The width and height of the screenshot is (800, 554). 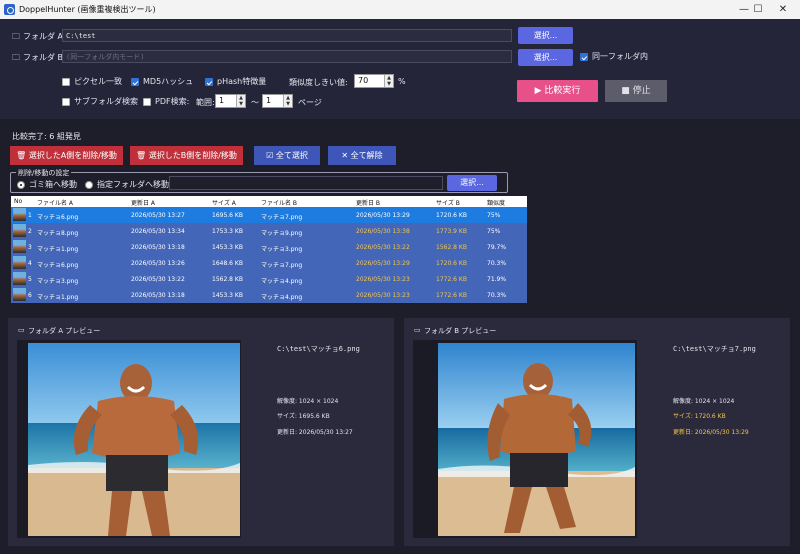 I want to click on subfolder-checkbox: サブフォルダ検索, so click(x=100, y=101).